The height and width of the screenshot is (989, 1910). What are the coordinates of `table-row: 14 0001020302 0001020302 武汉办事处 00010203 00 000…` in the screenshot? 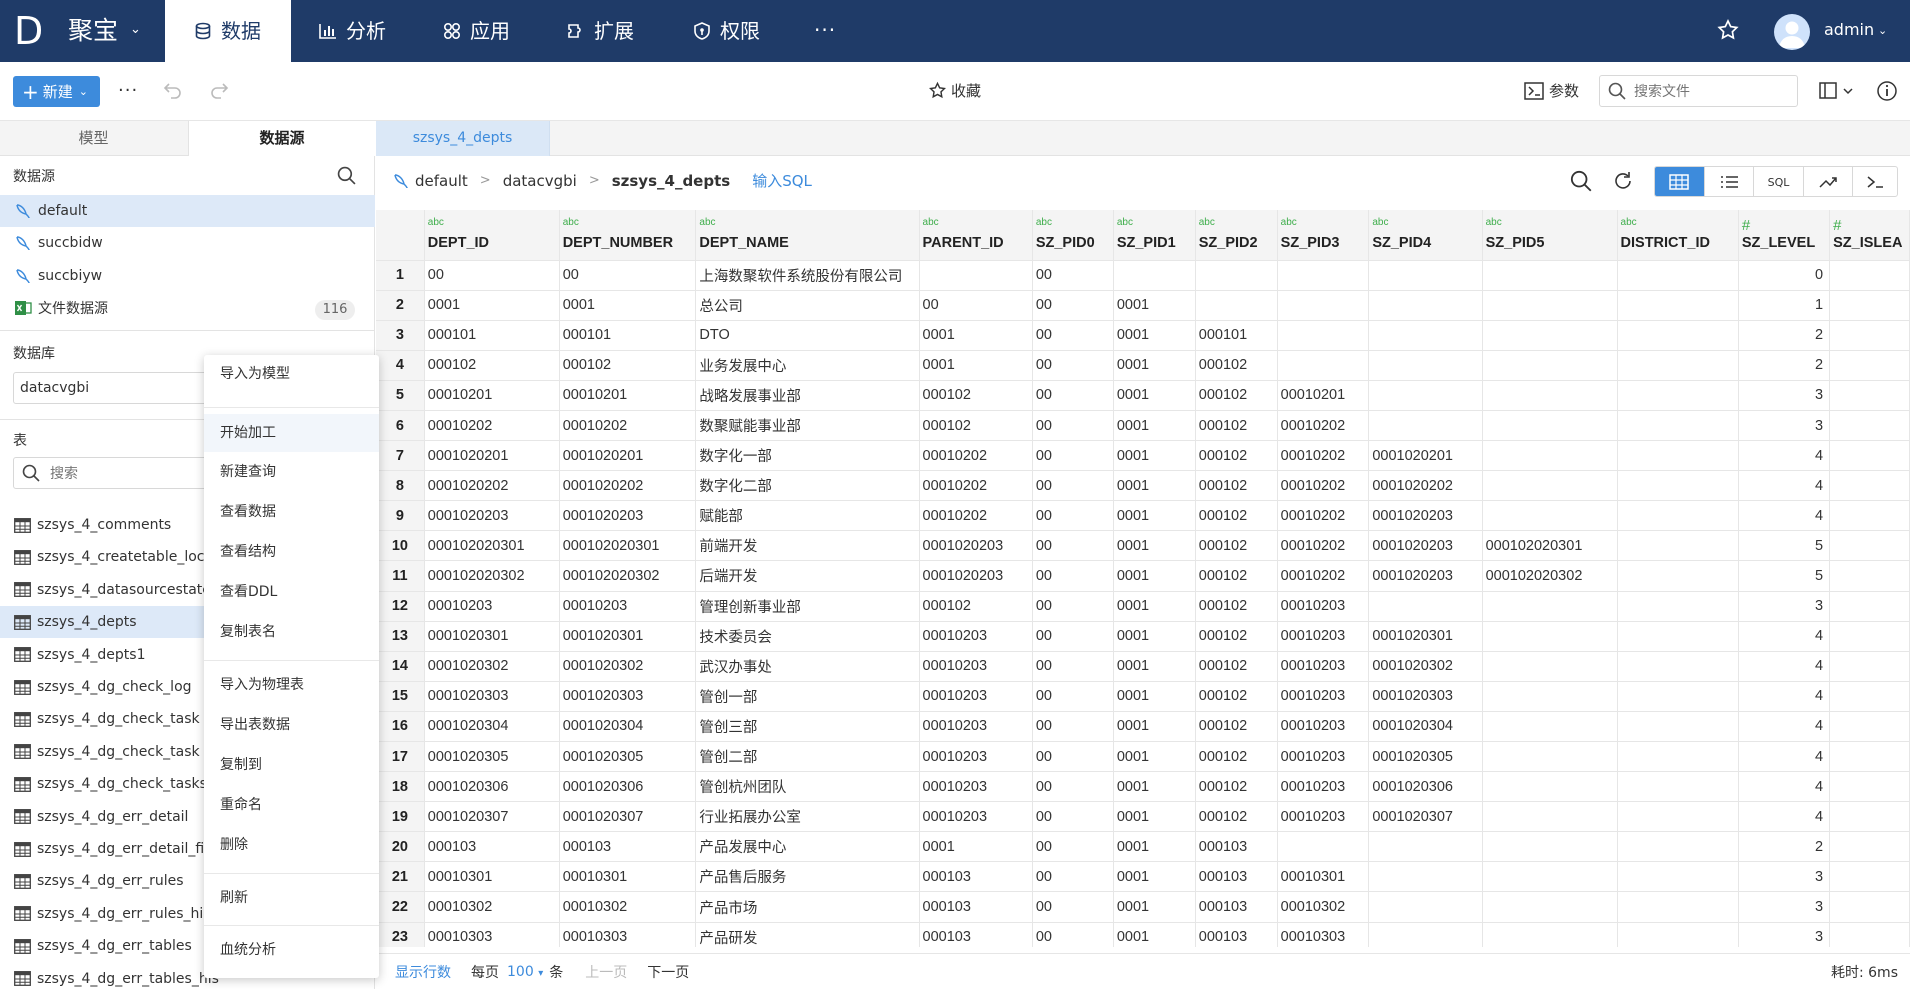 It's located at (1143, 666).